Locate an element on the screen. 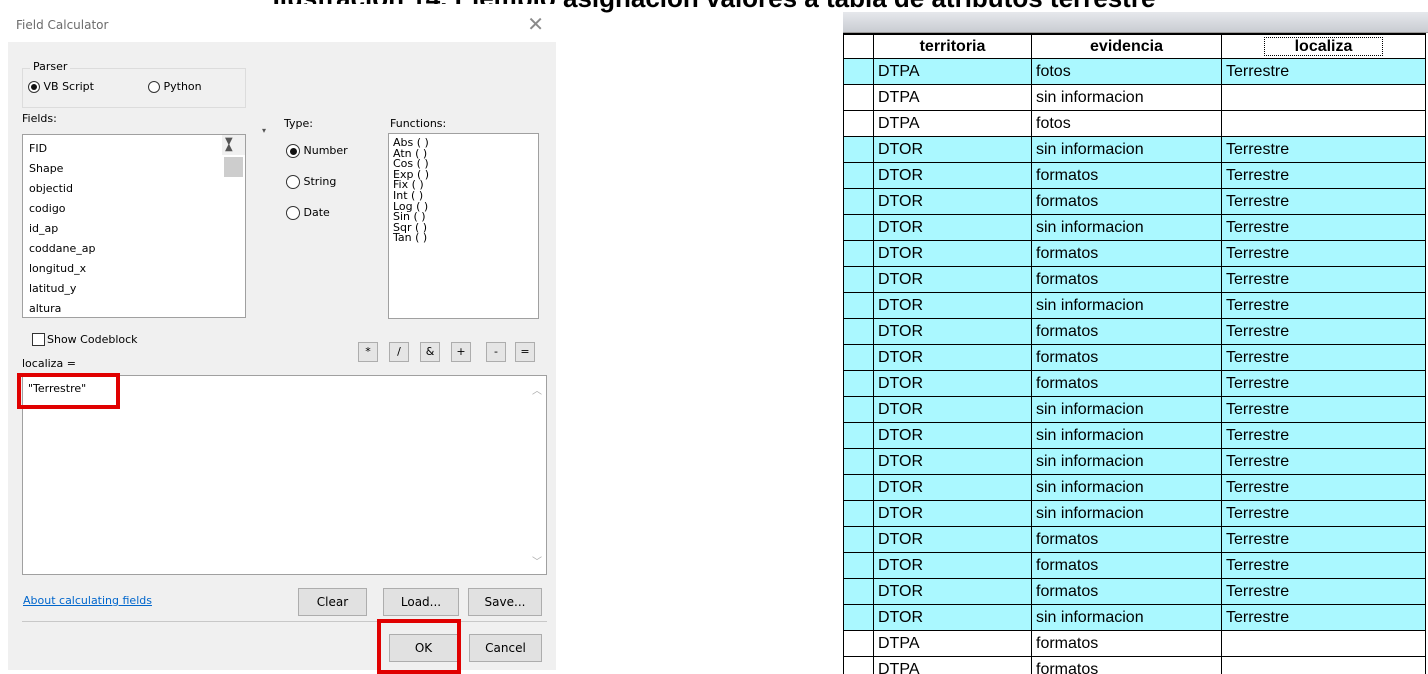 The width and height of the screenshot is (1428, 674). field-item: longitud_x is located at coordinates (134, 269).